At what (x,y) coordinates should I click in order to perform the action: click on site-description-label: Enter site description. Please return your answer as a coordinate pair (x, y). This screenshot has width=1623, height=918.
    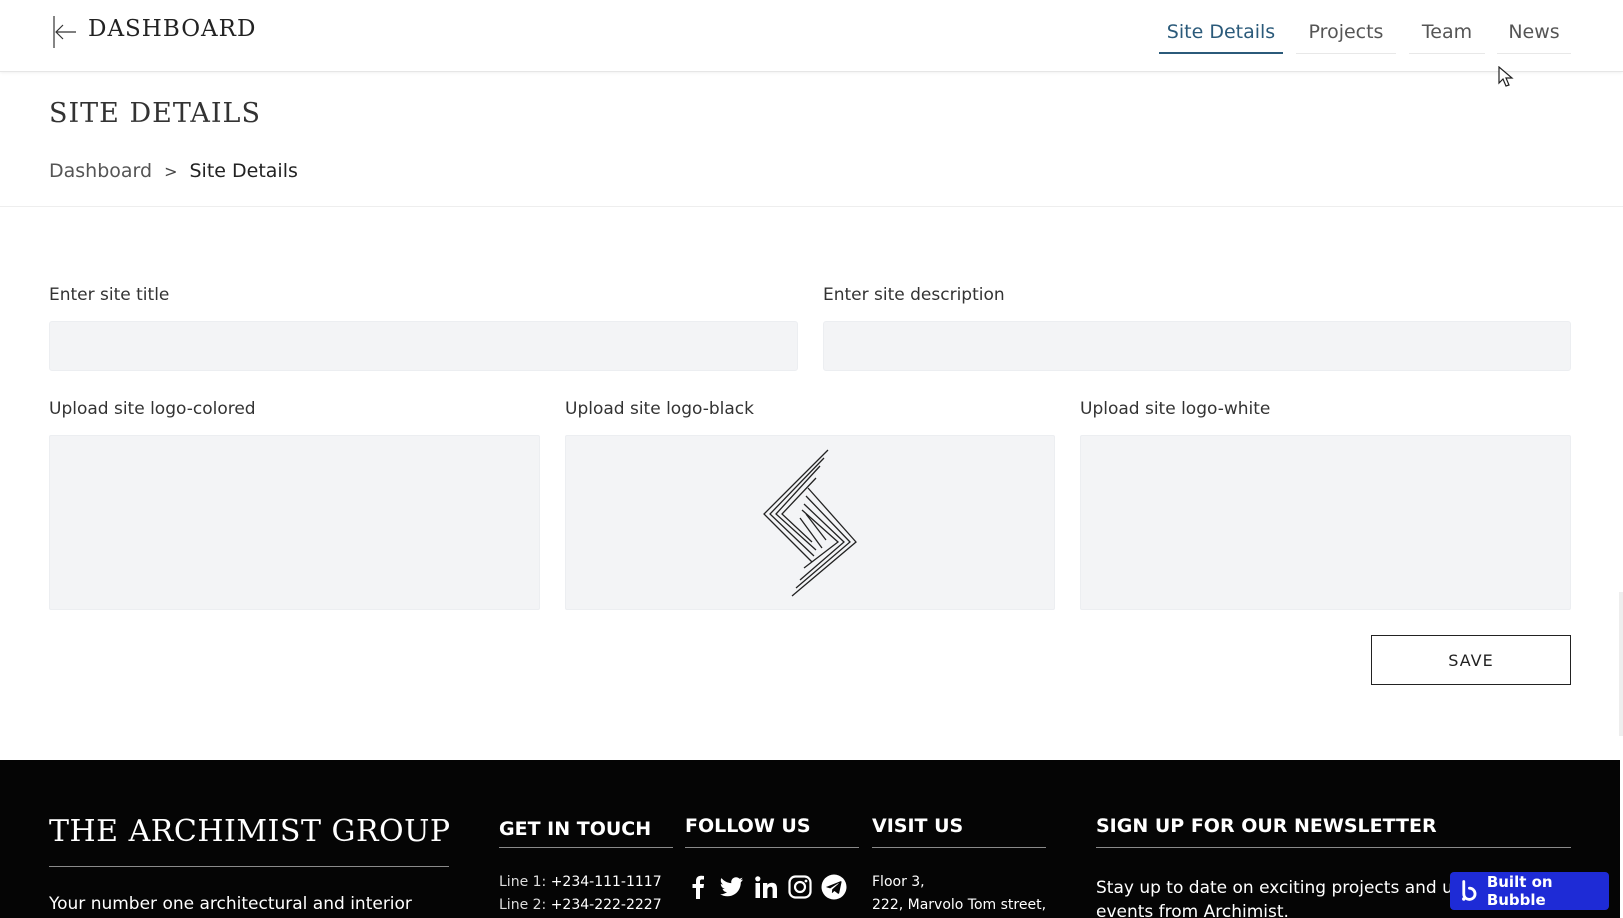
    Looking at the image, I should click on (914, 295).